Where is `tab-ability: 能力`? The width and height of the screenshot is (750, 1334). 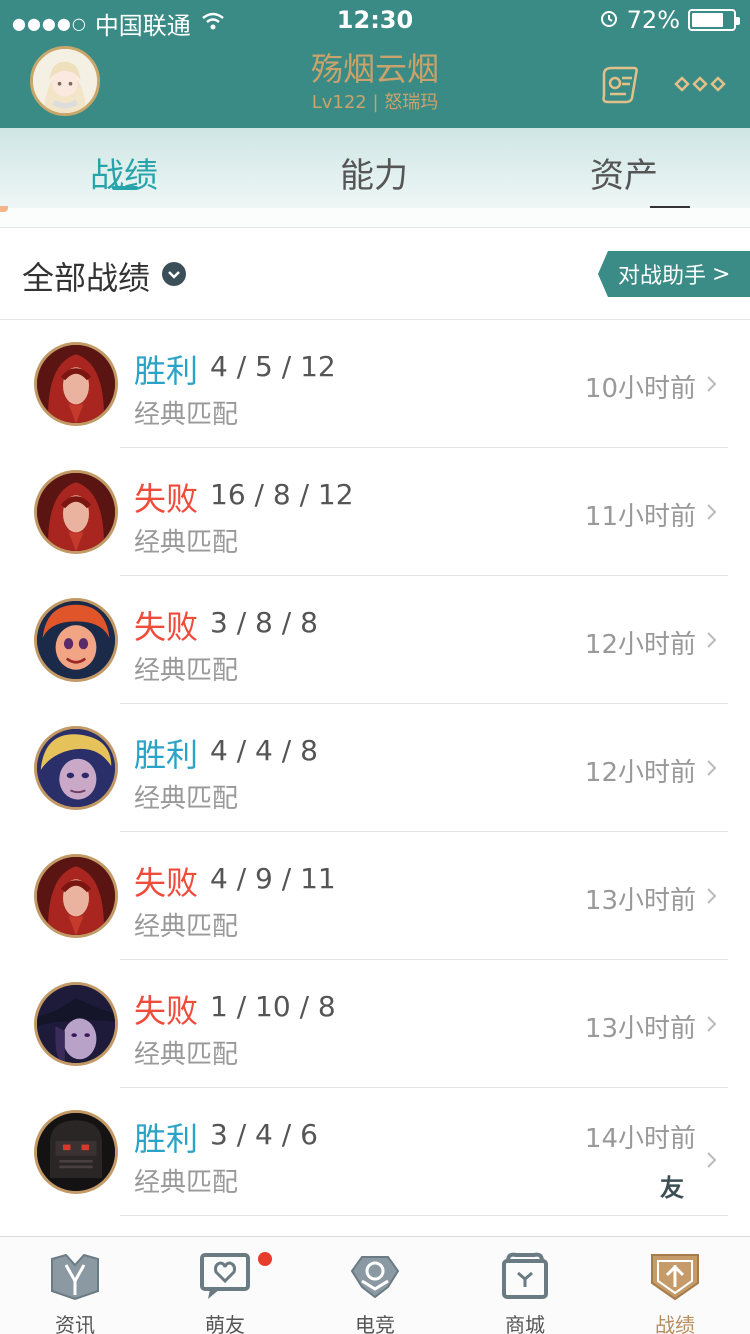 tab-ability: 能力 is located at coordinates (374, 172).